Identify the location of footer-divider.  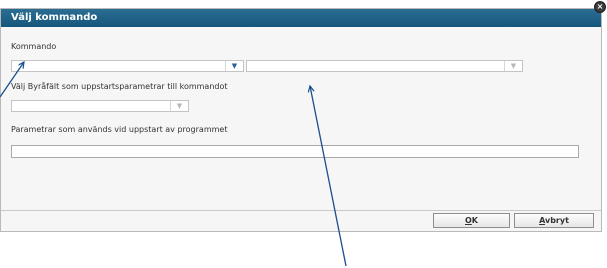
(301, 210).